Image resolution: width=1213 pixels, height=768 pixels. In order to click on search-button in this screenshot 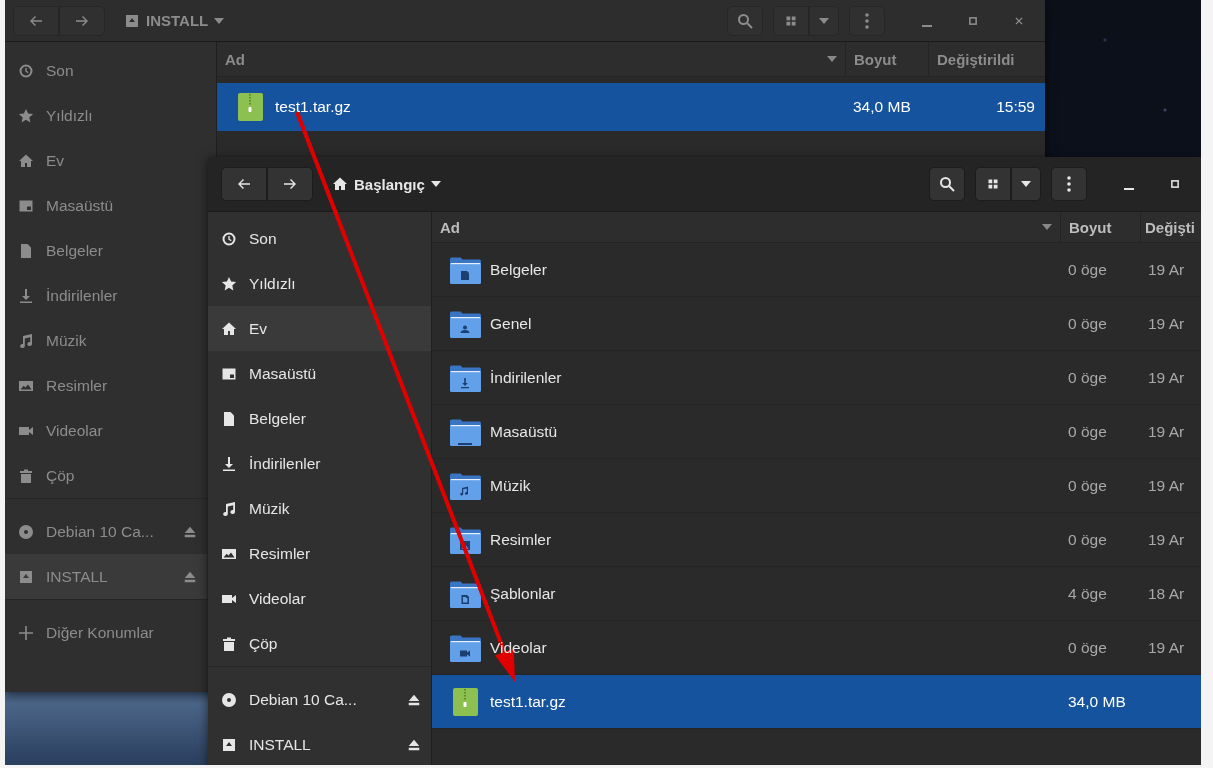, I will do `click(947, 184)`.